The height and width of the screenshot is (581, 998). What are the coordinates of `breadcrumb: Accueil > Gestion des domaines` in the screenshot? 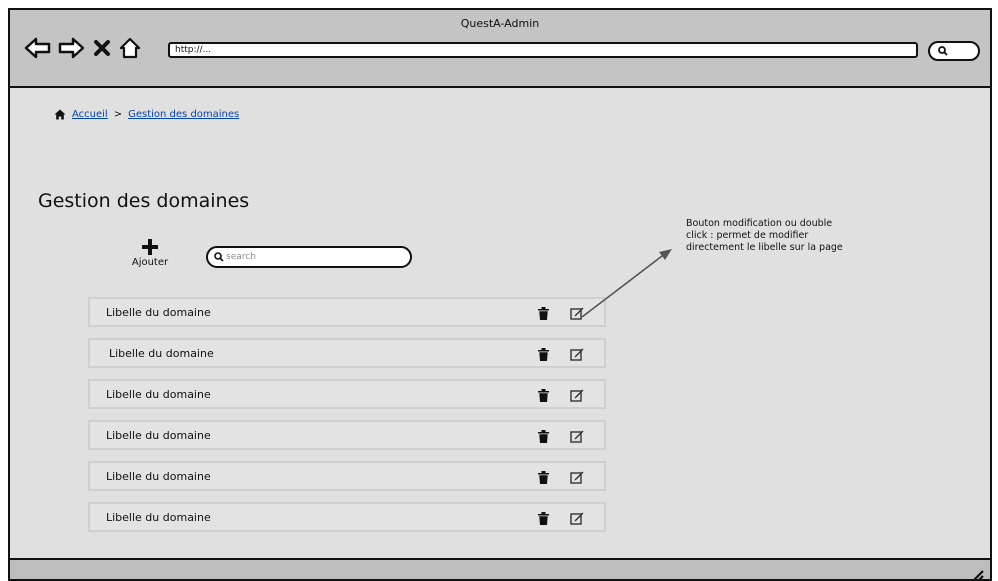 It's located at (146, 114).